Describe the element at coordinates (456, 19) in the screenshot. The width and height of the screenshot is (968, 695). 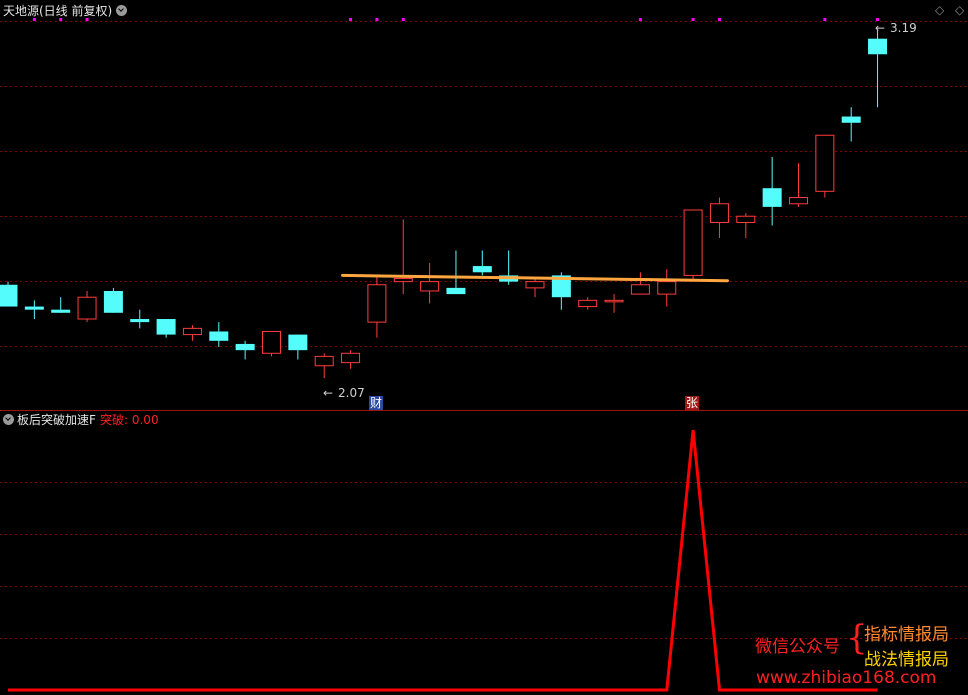
I see `signal-dots` at that location.